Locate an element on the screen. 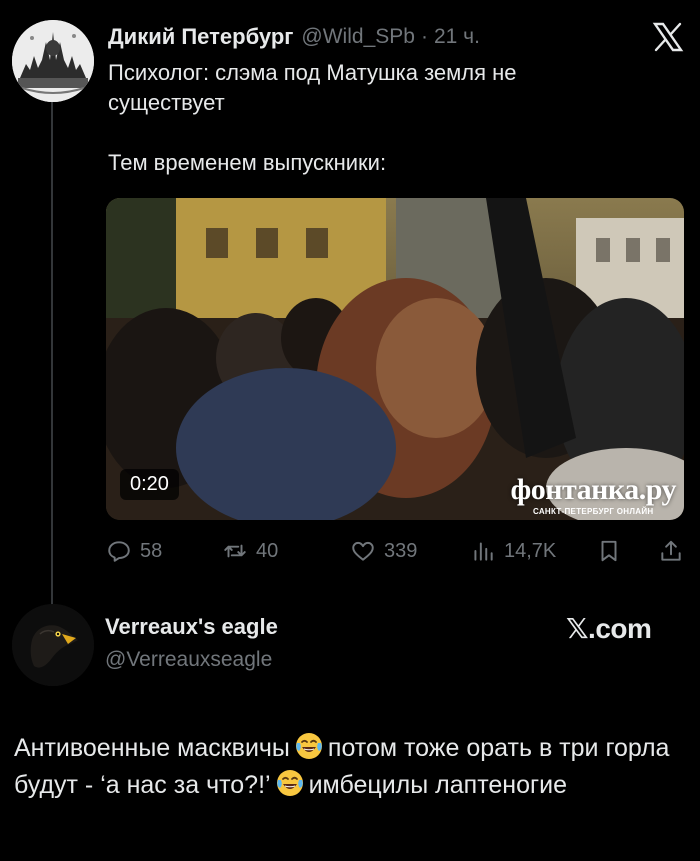 The image size is (700, 861). reply-count: 58 is located at coordinates (151, 550).